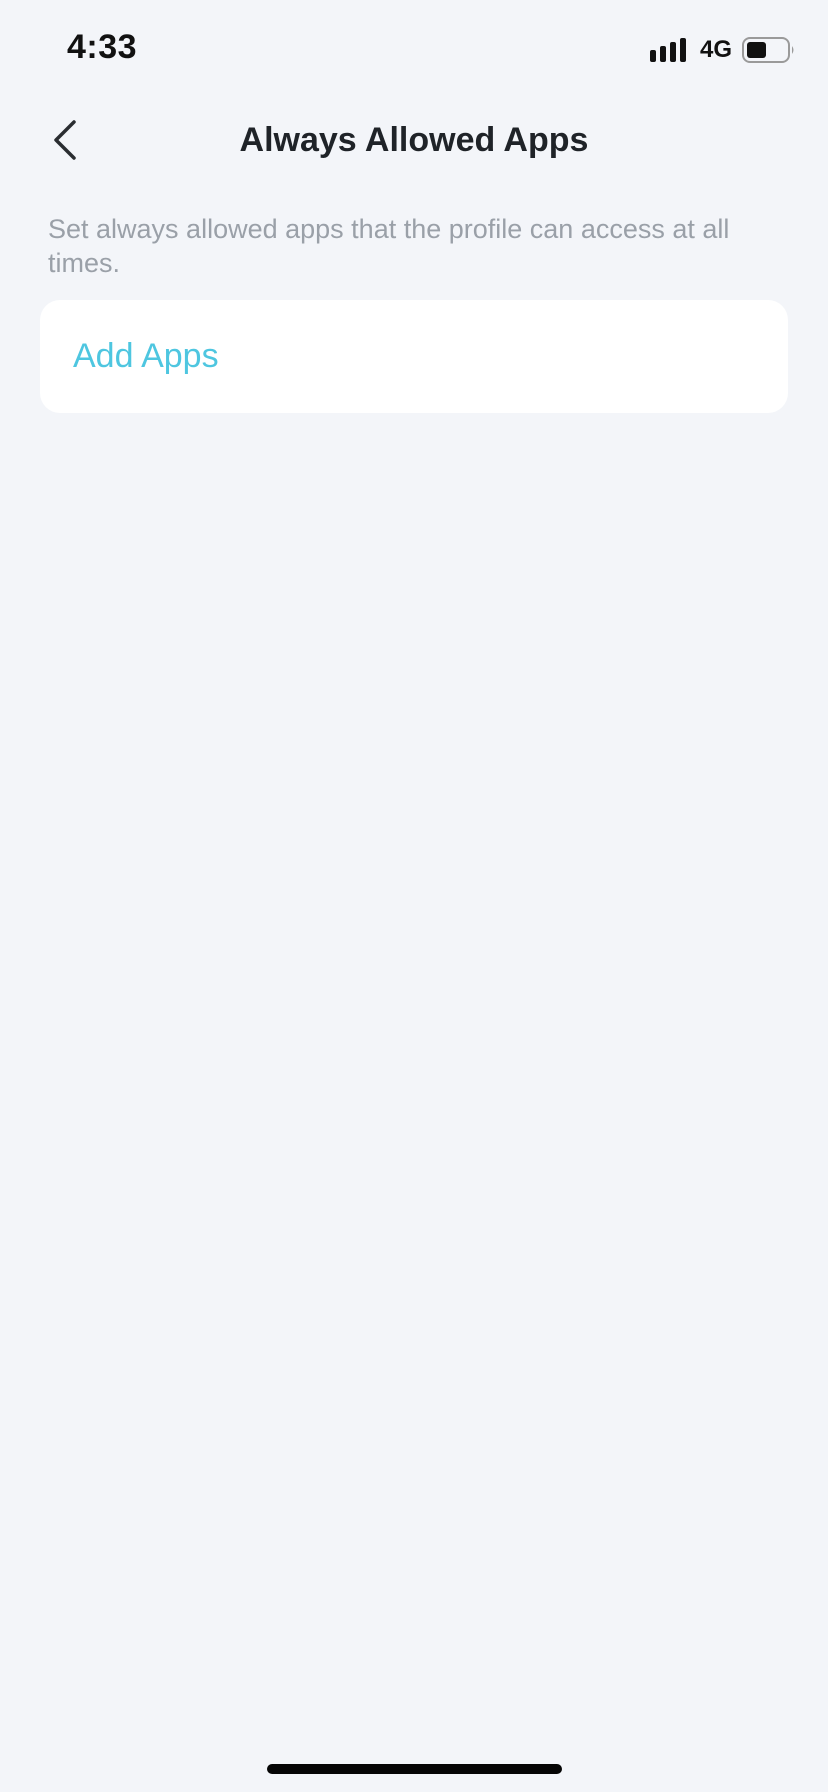 Image resolution: width=828 pixels, height=1792 pixels. I want to click on status-bar: 4:33 4G, so click(414, 50).